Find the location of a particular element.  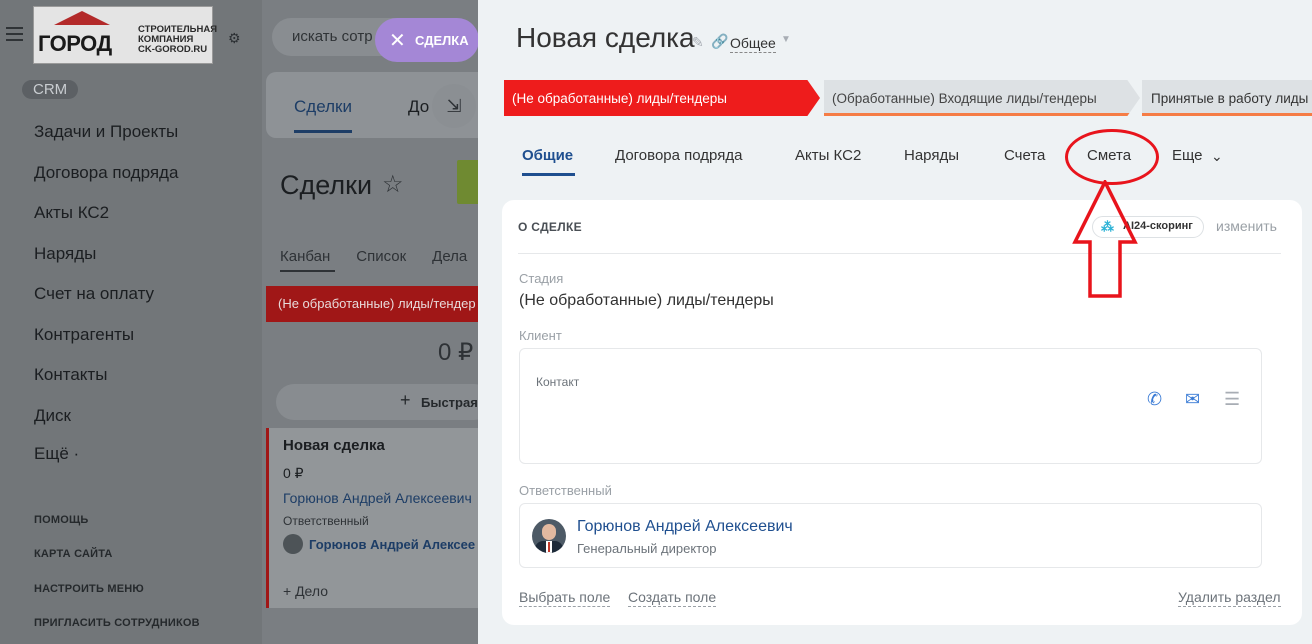

nav-sitemap: КАРТА САЙТА is located at coordinates (73, 554).